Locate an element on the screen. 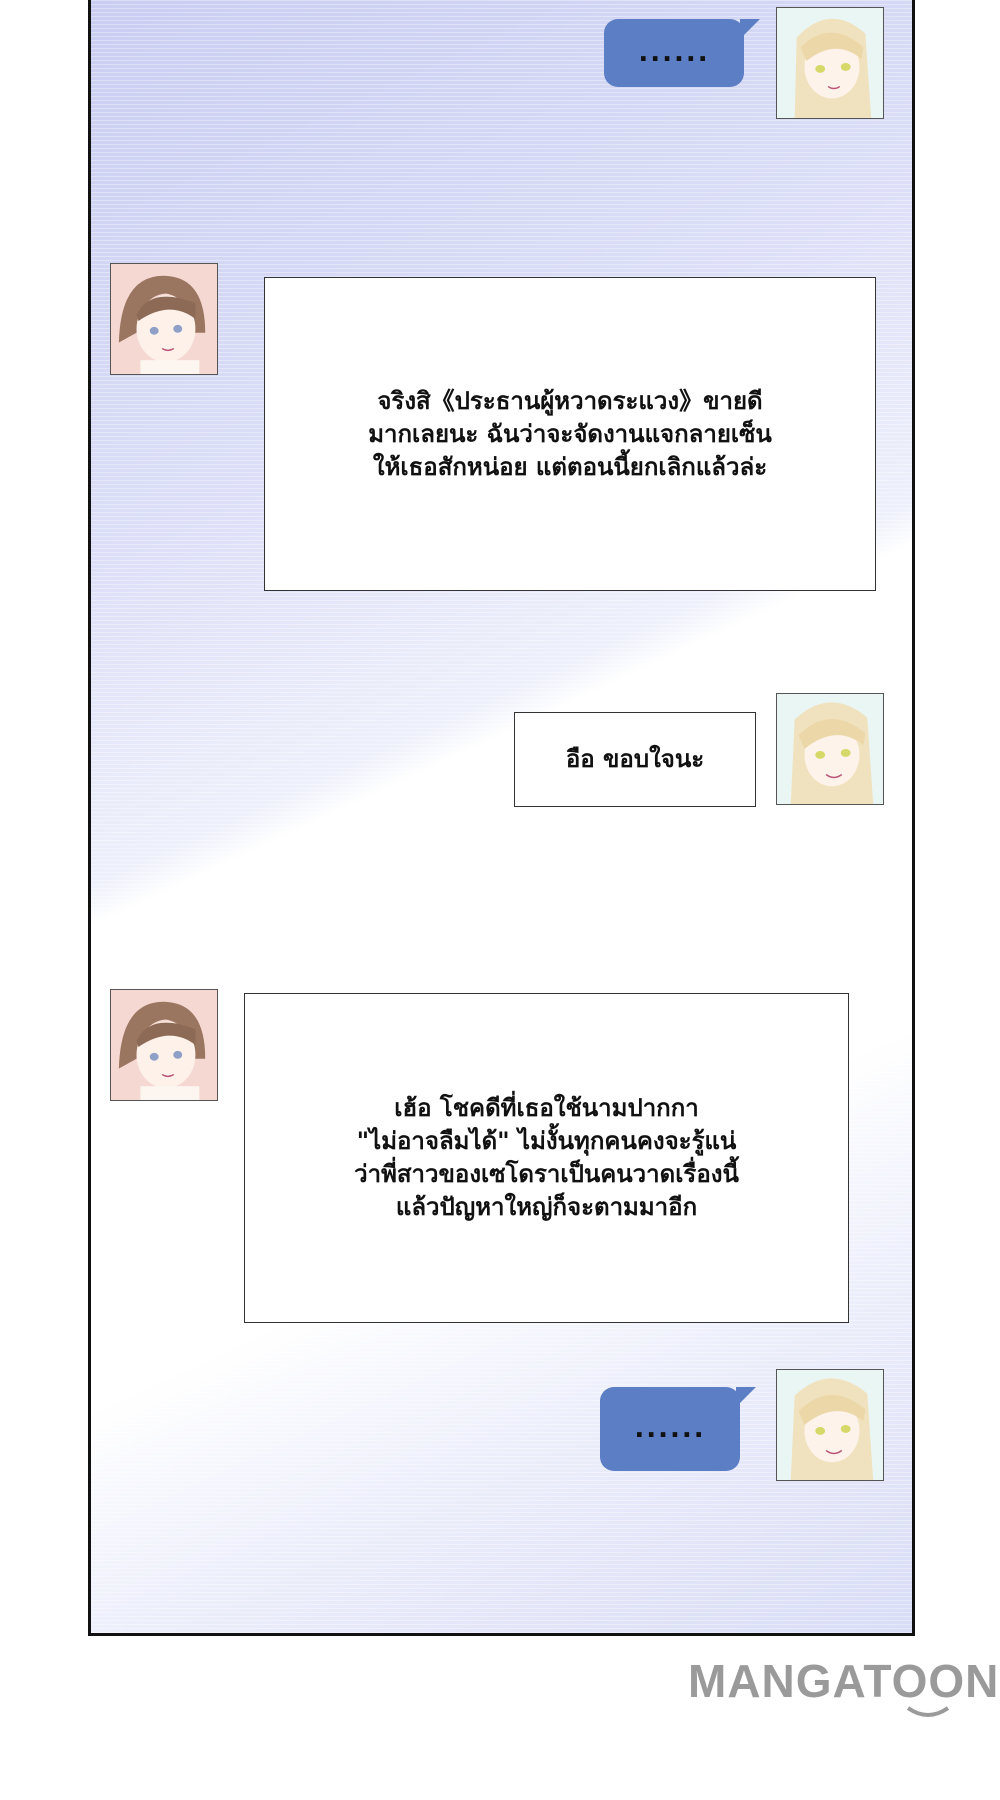  bubble-text: อือ ขอบใจนะ is located at coordinates (635, 759).